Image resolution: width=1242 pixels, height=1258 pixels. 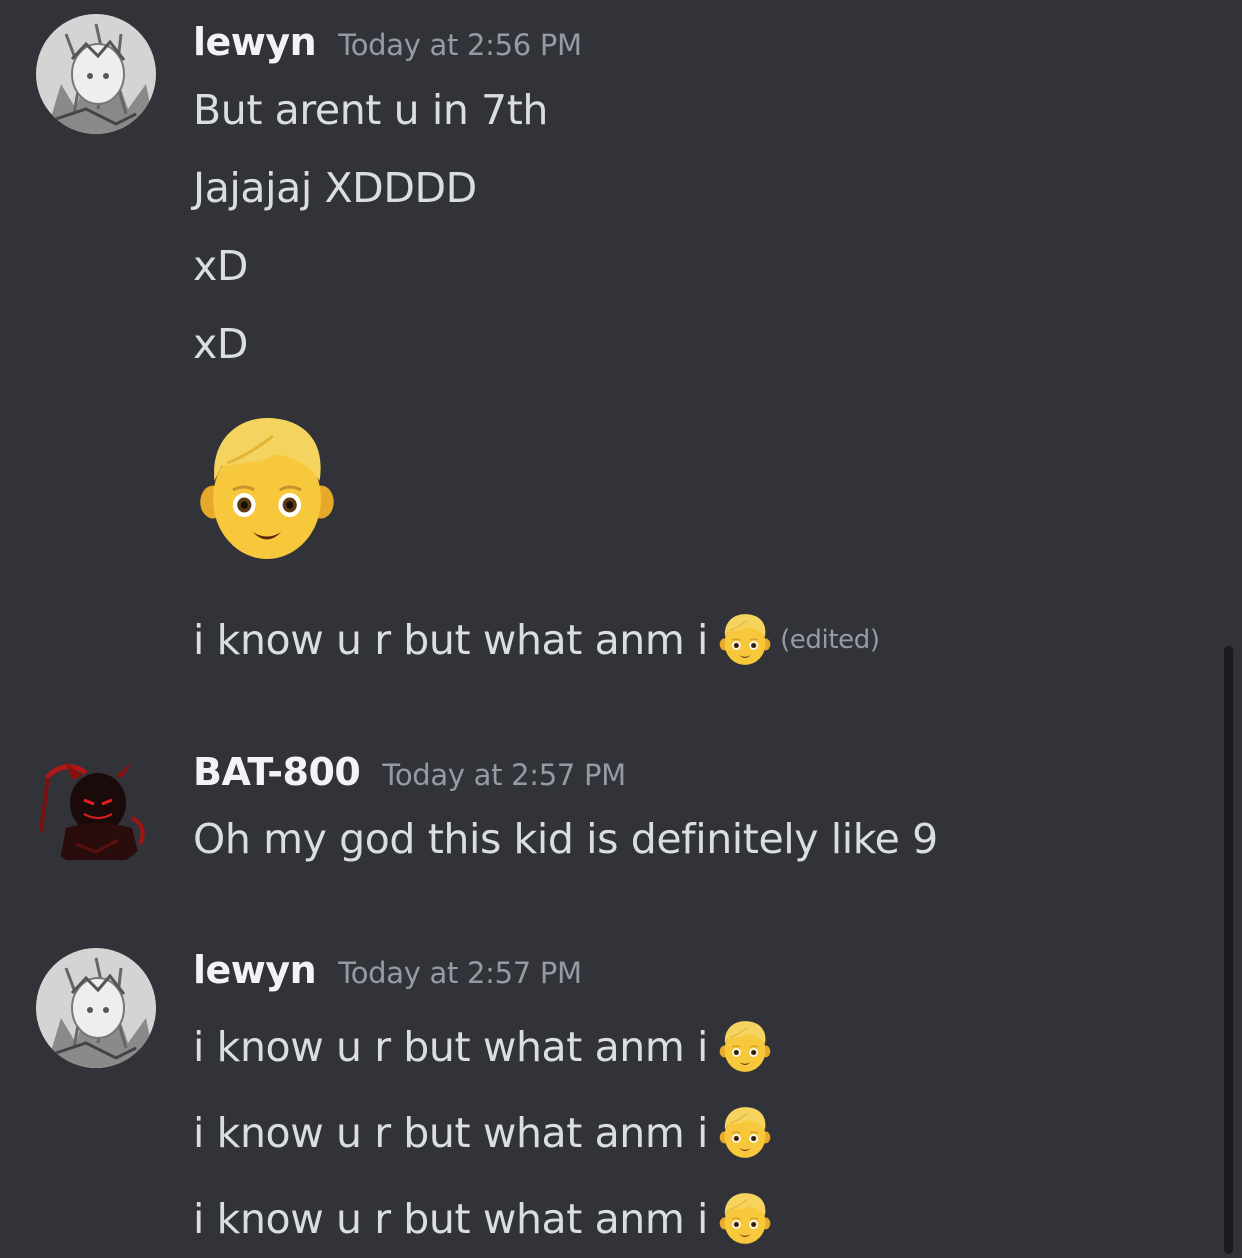 What do you see at coordinates (460, 45) in the screenshot?
I see `timestamp: Today at 2:56 PM` at bounding box center [460, 45].